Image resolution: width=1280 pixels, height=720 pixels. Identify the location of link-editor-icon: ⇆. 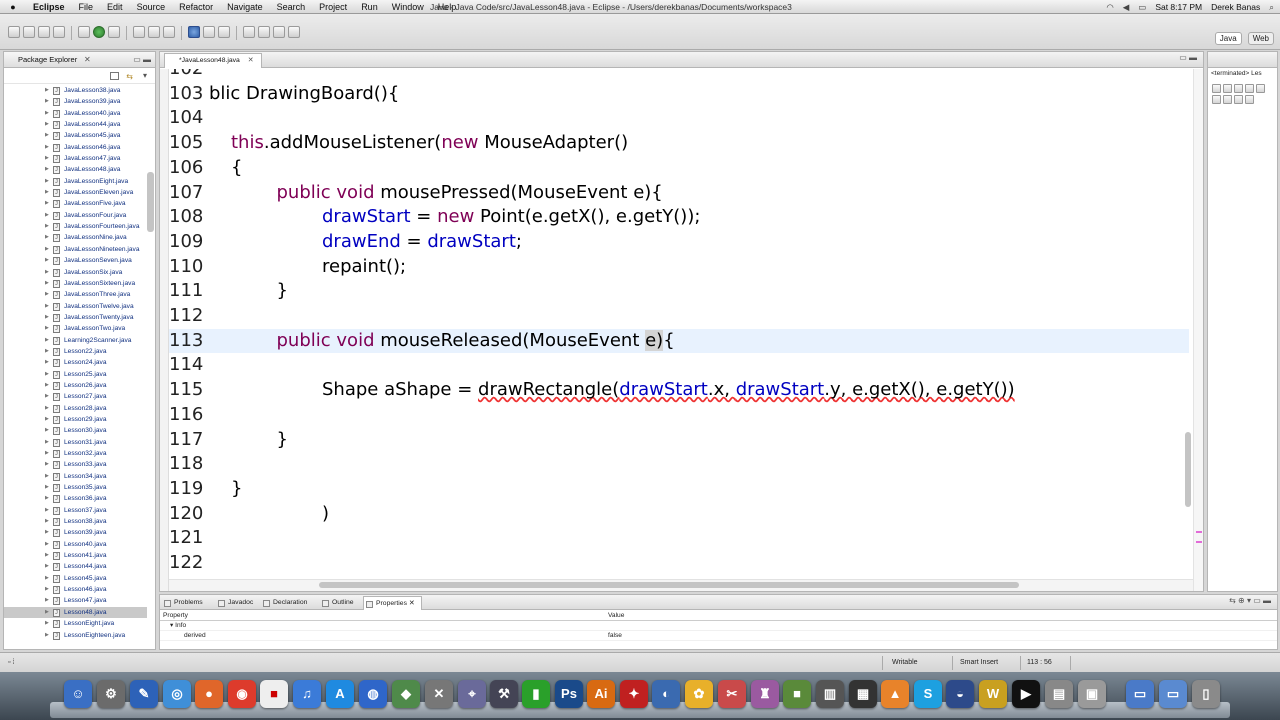
(129, 76).